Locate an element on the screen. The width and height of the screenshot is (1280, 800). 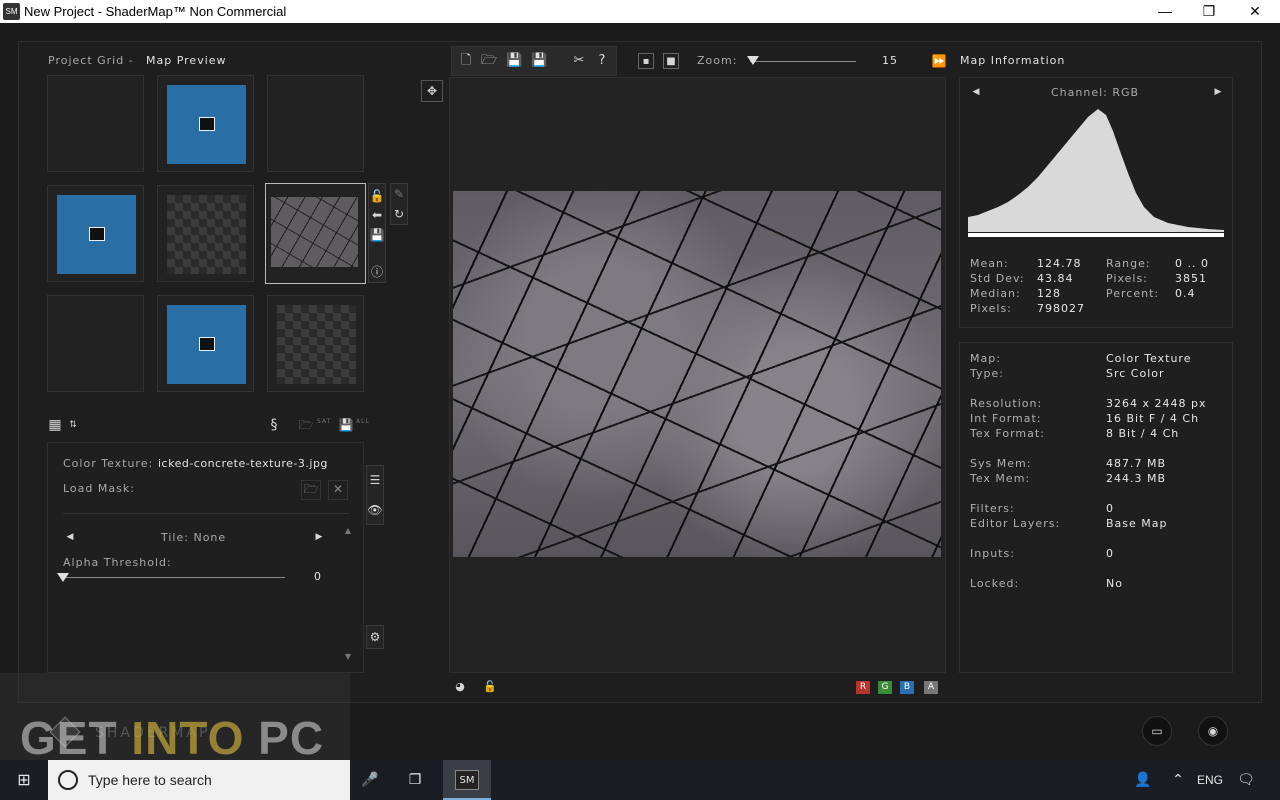
scroll-up-icon: ▲ is located at coordinates (348, 531).